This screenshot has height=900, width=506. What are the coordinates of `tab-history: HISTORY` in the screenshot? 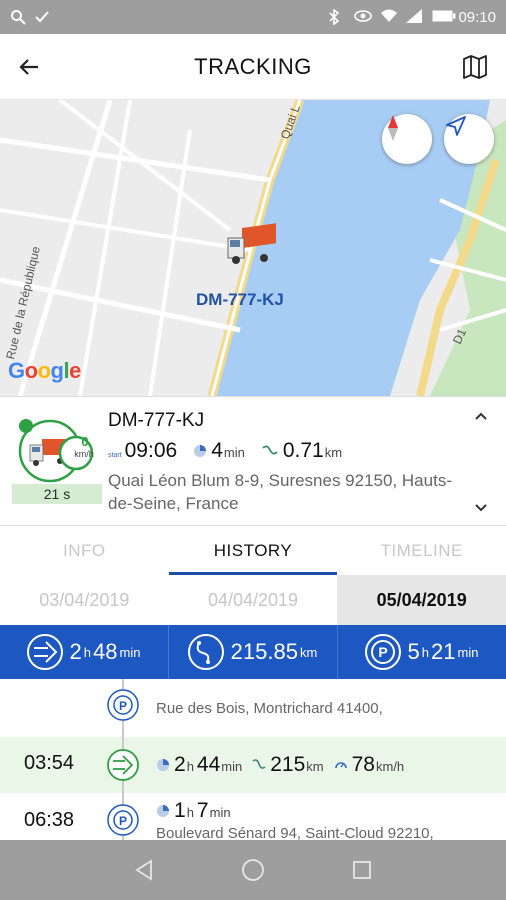 It's located at (253, 551).